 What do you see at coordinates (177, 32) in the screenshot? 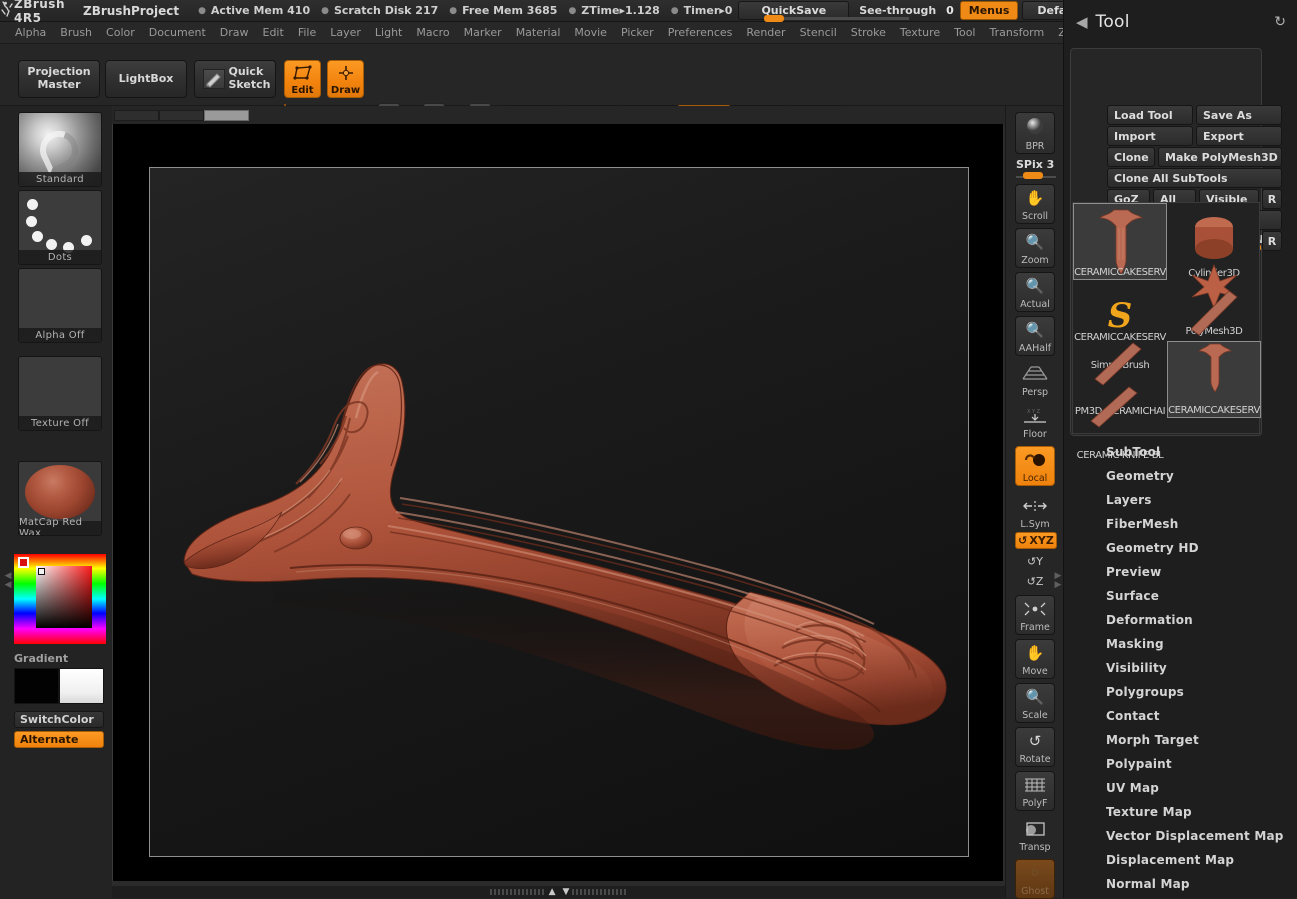
I see `menu-document: Document` at bounding box center [177, 32].